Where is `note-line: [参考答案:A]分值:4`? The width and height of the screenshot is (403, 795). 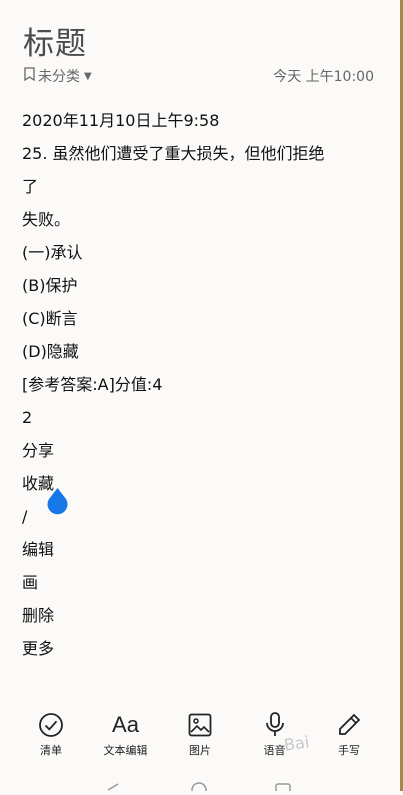
note-line: [参考答案:A]分值:4 is located at coordinates (92, 384).